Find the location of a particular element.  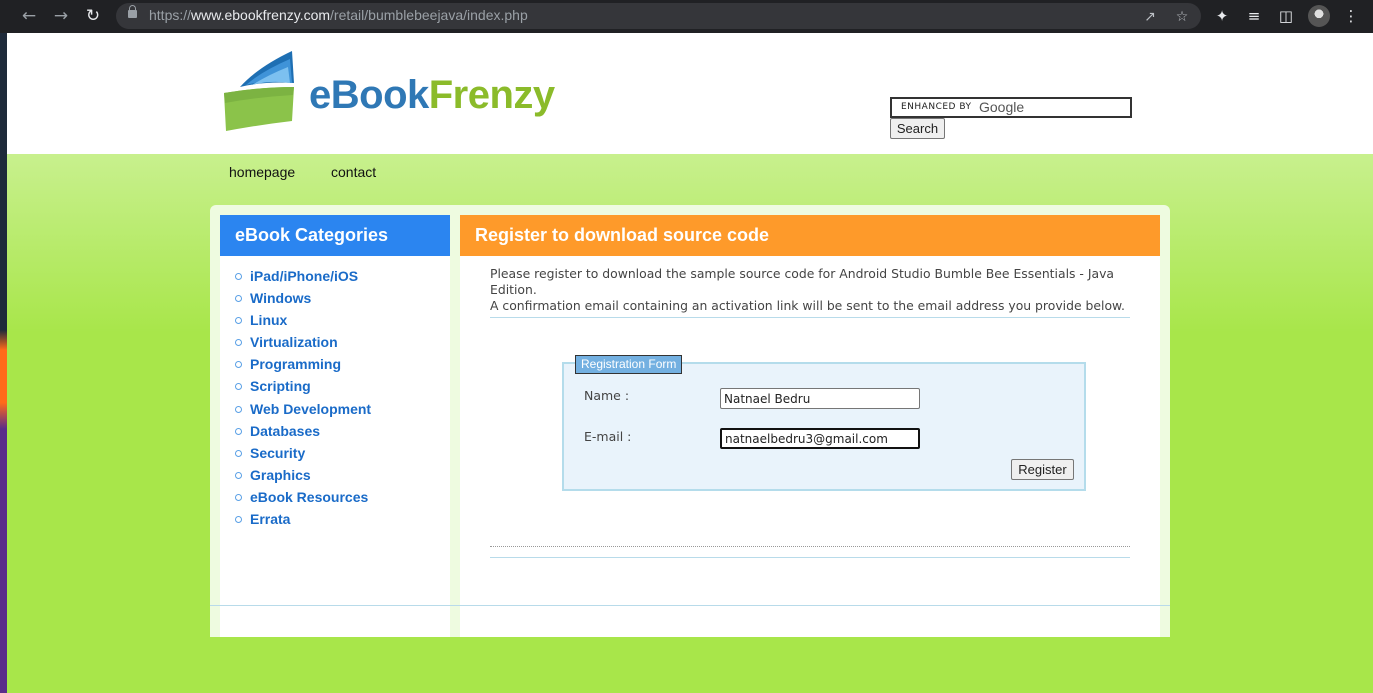

category-linux: Linux is located at coordinates (261, 320).